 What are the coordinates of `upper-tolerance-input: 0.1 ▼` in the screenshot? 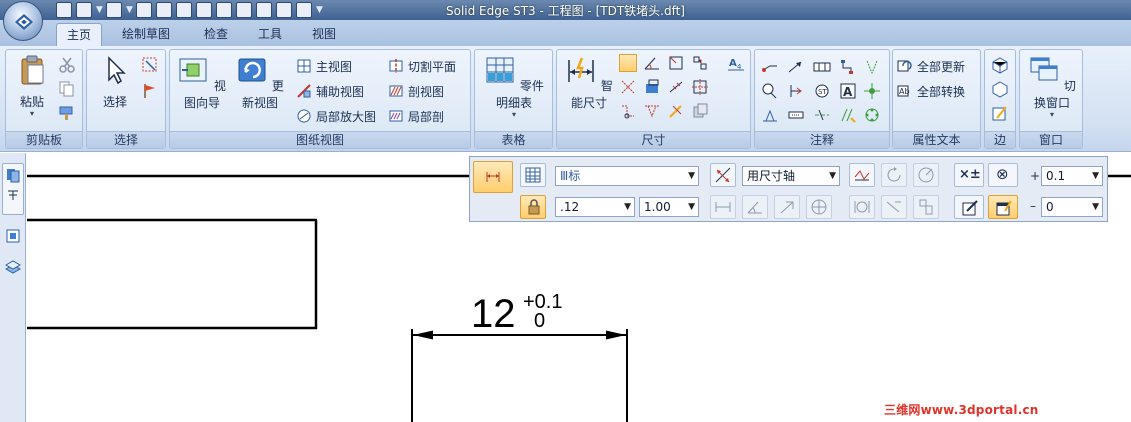 It's located at (1072, 176).